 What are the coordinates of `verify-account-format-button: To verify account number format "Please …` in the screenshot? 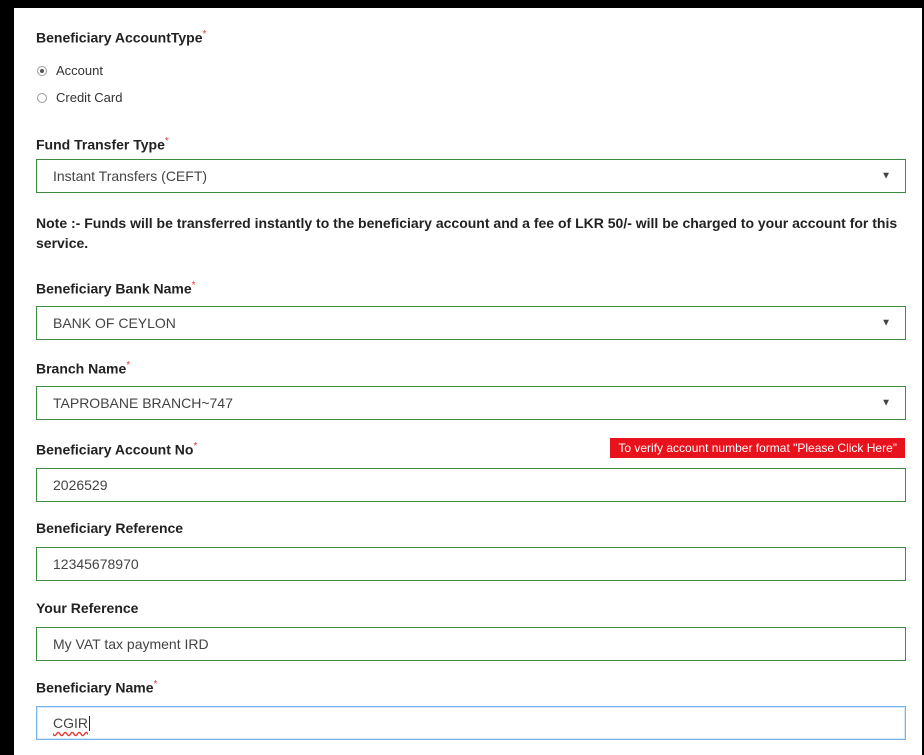 It's located at (757, 448).